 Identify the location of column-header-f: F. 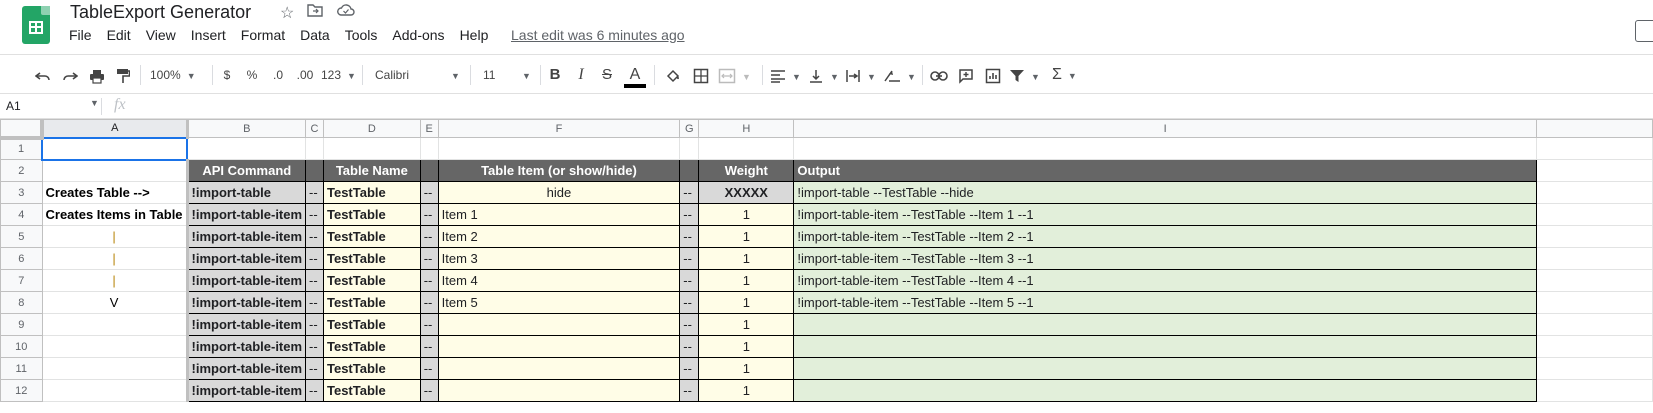
(559, 128).